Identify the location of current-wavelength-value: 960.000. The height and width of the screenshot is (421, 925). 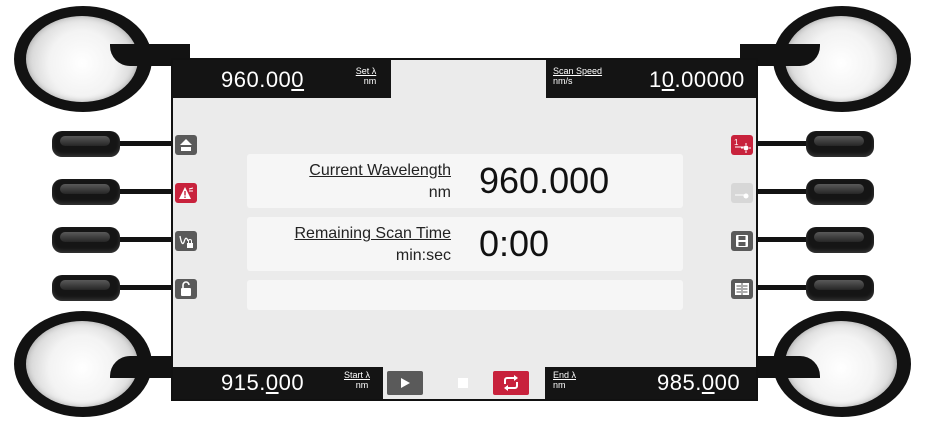
(544, 180).